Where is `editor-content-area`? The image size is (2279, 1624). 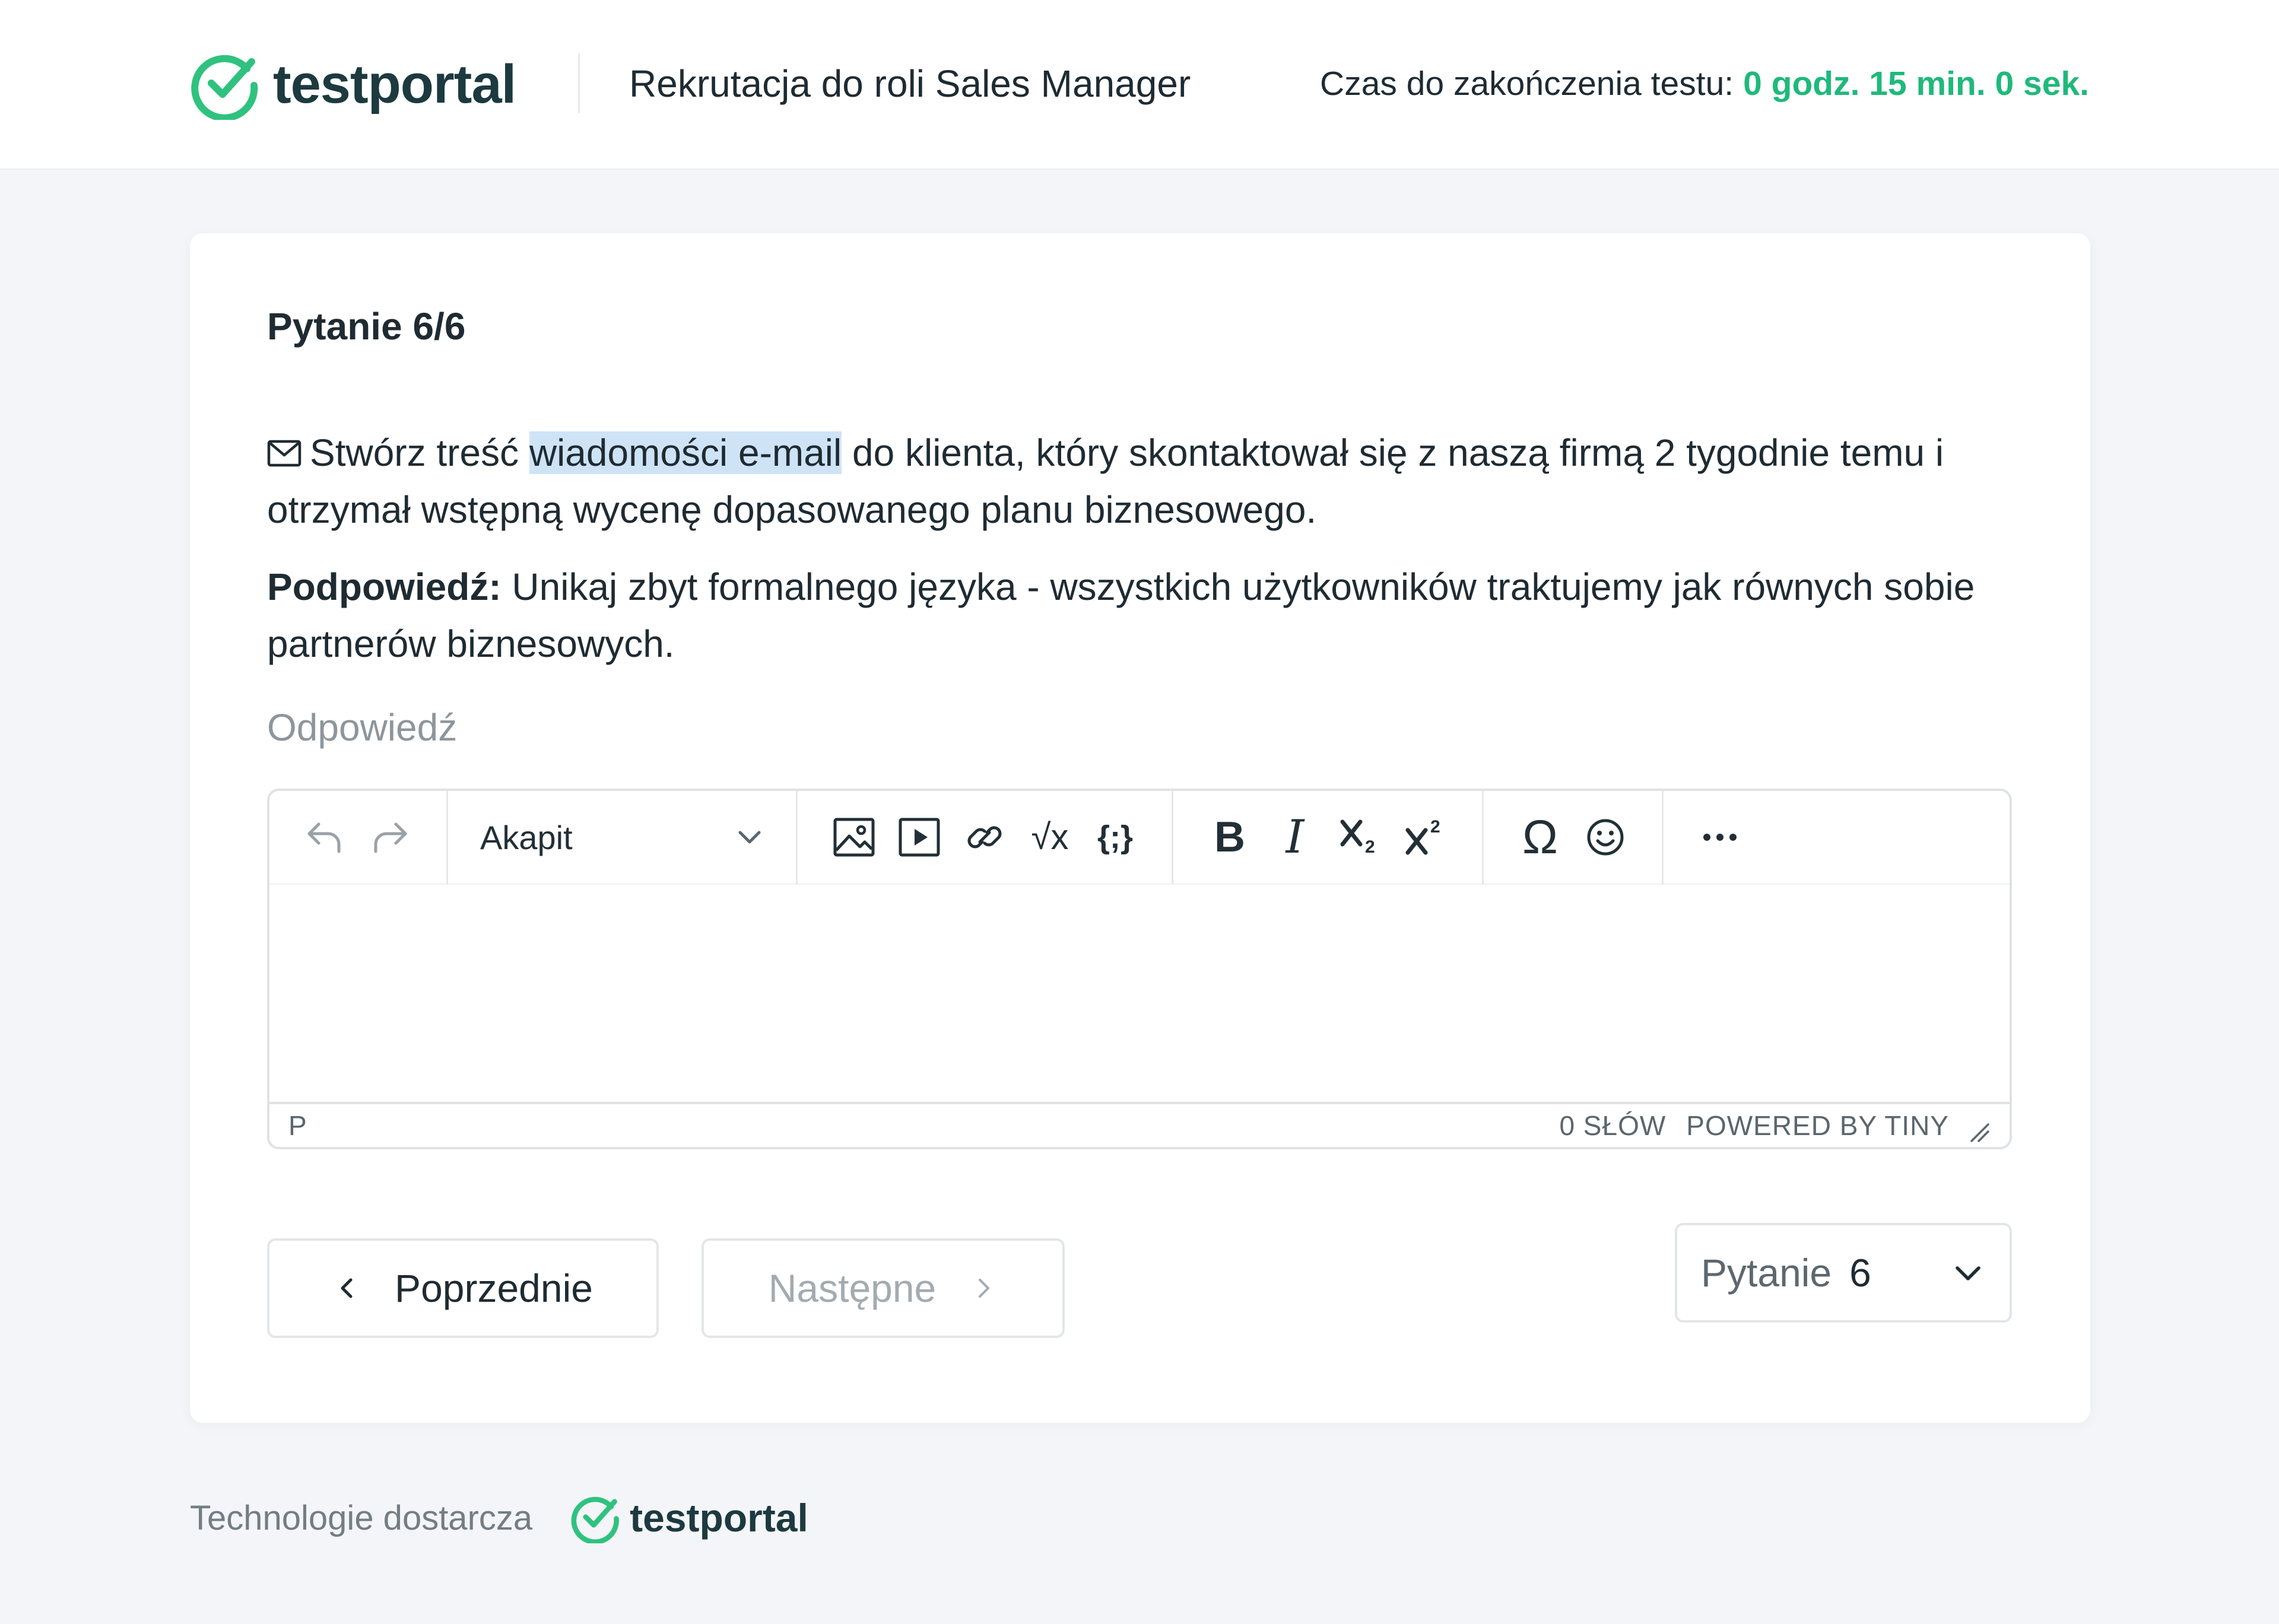 editor-content-area is located at coordinates (1139, 996).